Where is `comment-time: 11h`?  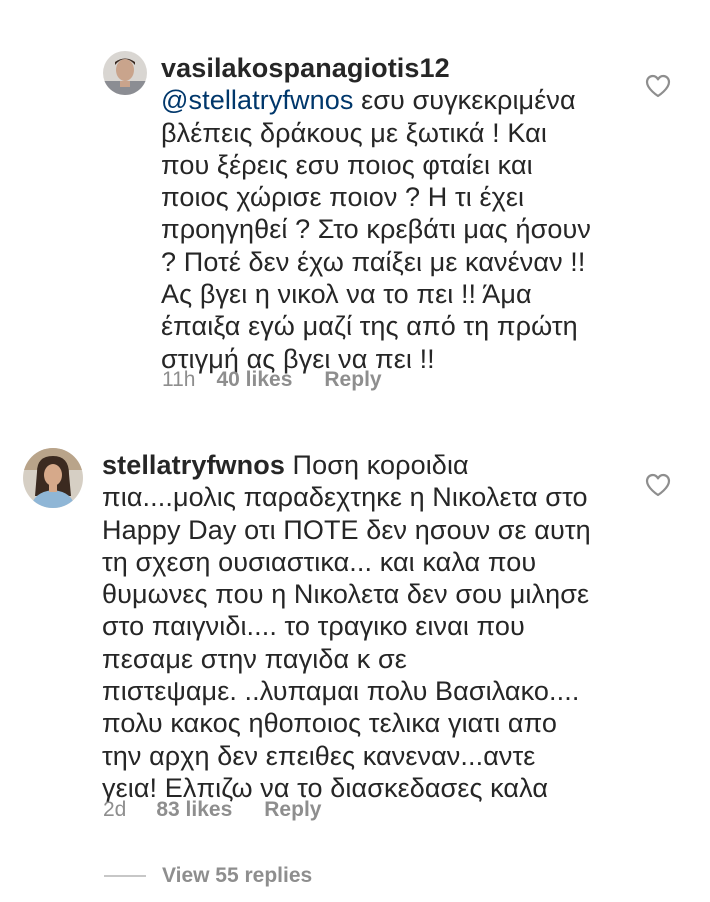
comment-time: 11h is located at coordinates (179, 379).